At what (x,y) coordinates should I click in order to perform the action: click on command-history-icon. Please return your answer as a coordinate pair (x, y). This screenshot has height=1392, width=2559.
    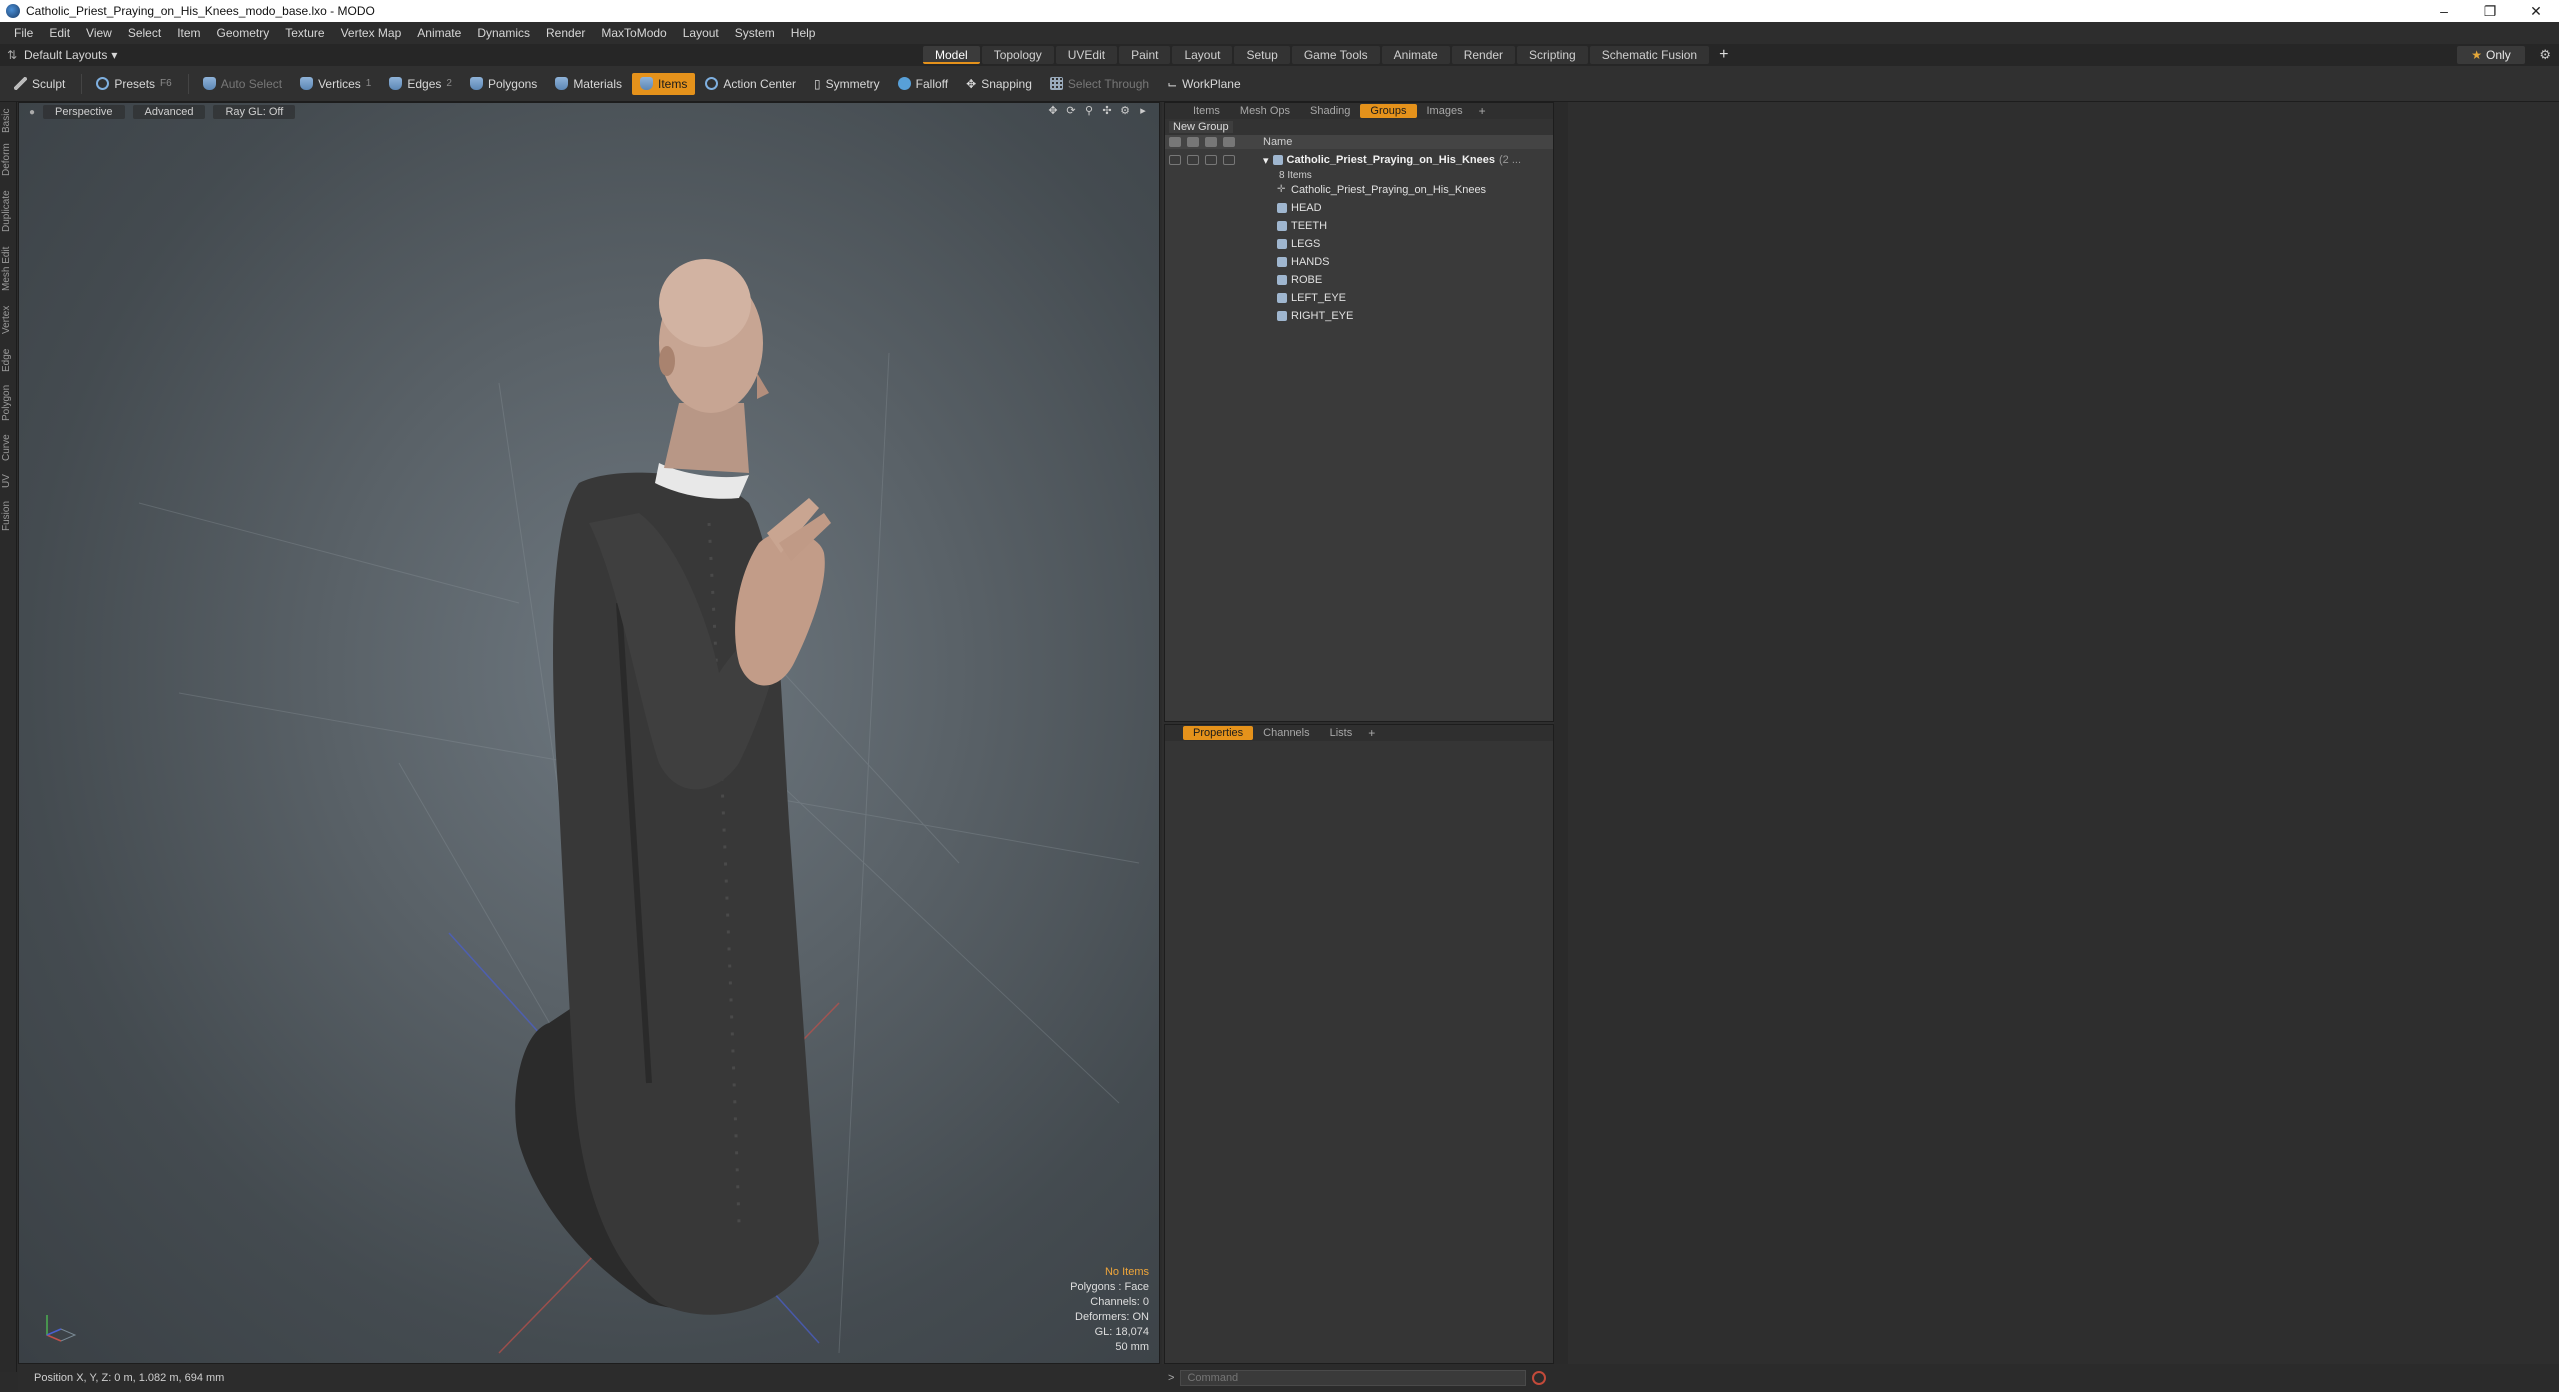
    Looking at the image, I should click on (1539, 1378).